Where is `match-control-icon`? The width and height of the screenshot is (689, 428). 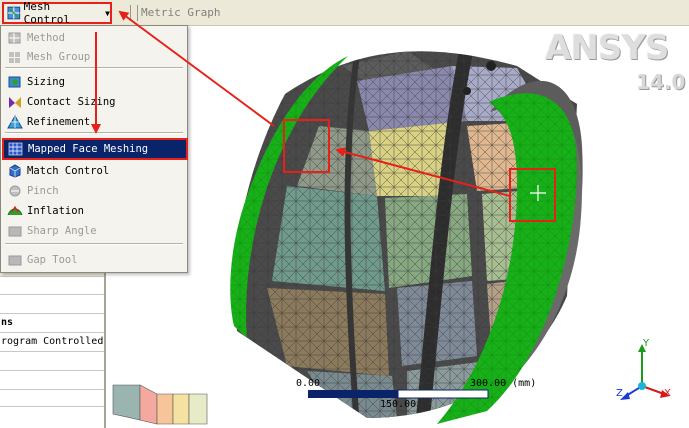
match-control-icon is located at coordinates (15, 170).